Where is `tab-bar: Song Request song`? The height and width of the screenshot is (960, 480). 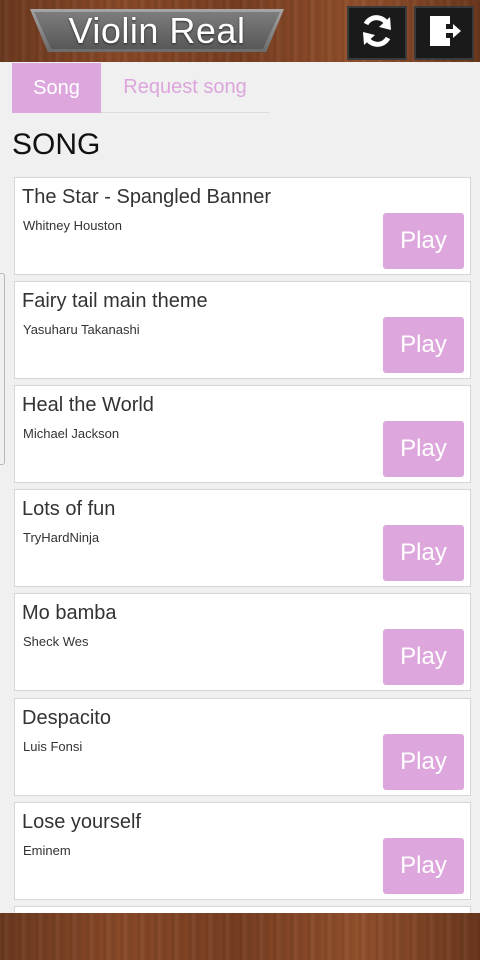
tab-bar: Song Request song is located at coordinates (140, 89).